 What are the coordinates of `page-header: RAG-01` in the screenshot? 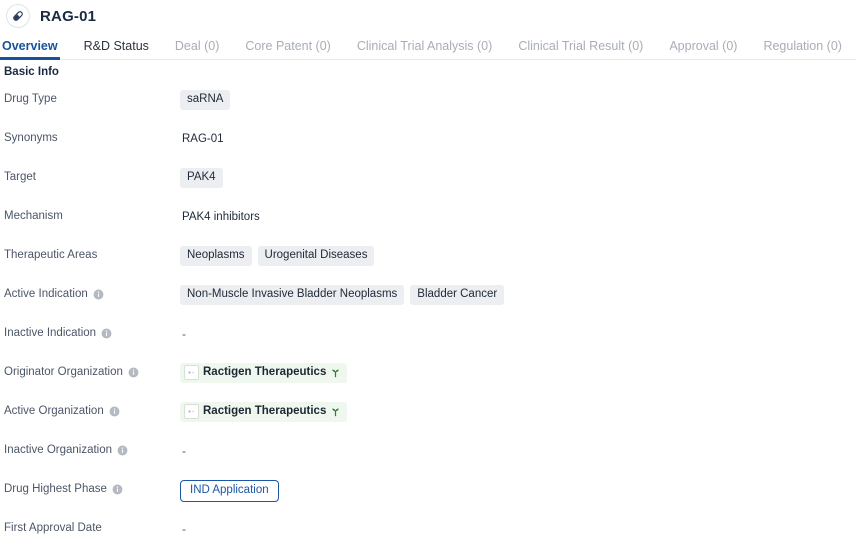 It's located at (428, 16).